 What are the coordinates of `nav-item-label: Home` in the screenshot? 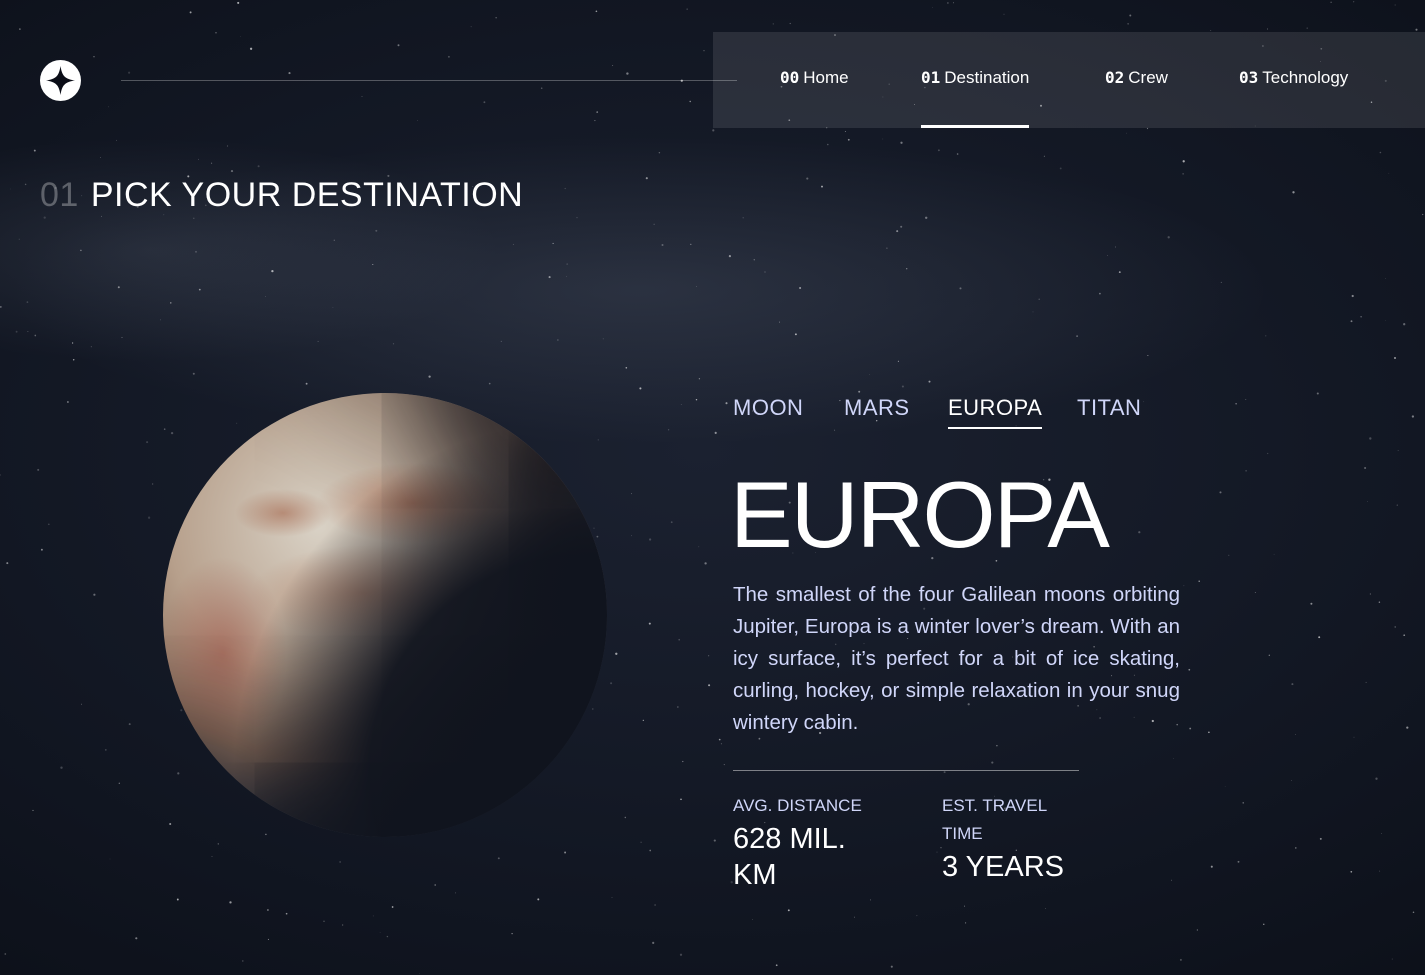 It's located at (826, 77).